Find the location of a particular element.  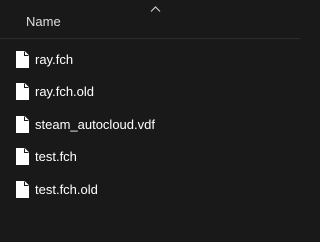

list-item-file: steam_autocloud.vdf is located at coordinates (150, 126).